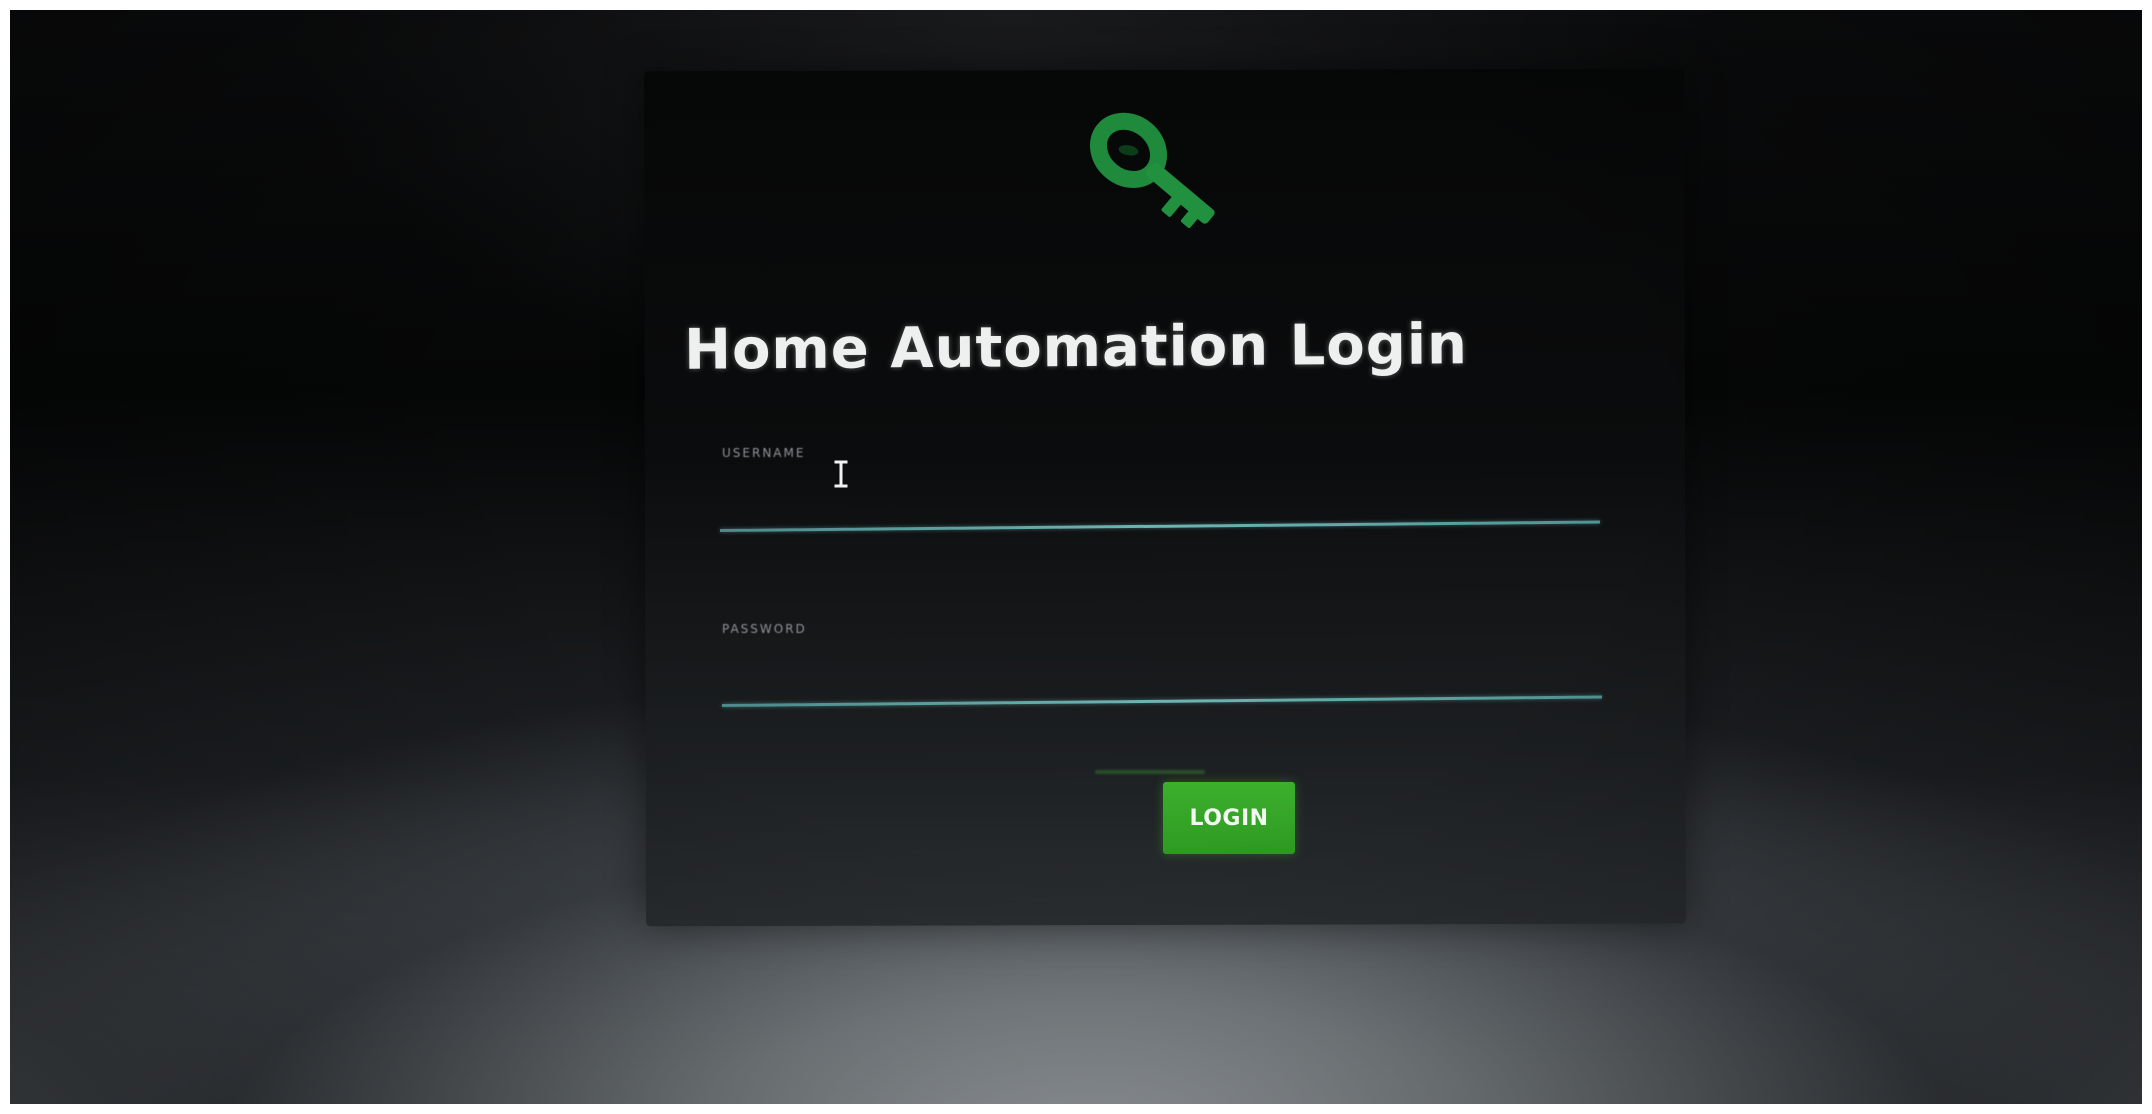 The height and width of the screenshot is (1114, 2152). What do you see at coordinates (764, 629) in the screenshot?
I see `password-label: PASSWORD` at bounding box center [764, 629].